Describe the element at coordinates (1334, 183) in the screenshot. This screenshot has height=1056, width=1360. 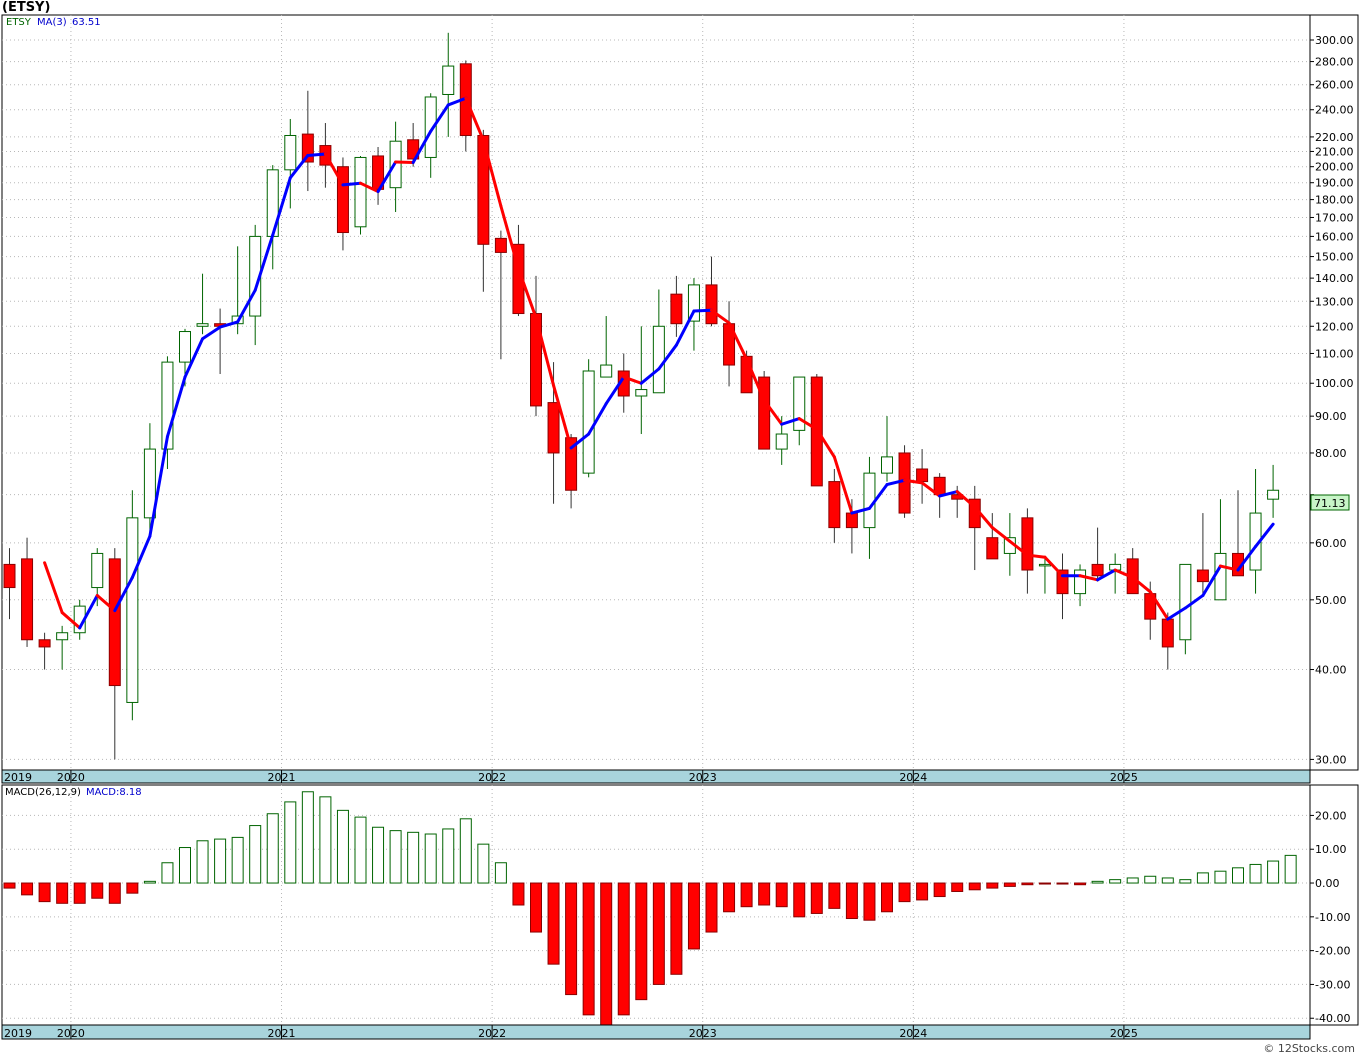
I see `price-tick-label: 190.00` at that location.